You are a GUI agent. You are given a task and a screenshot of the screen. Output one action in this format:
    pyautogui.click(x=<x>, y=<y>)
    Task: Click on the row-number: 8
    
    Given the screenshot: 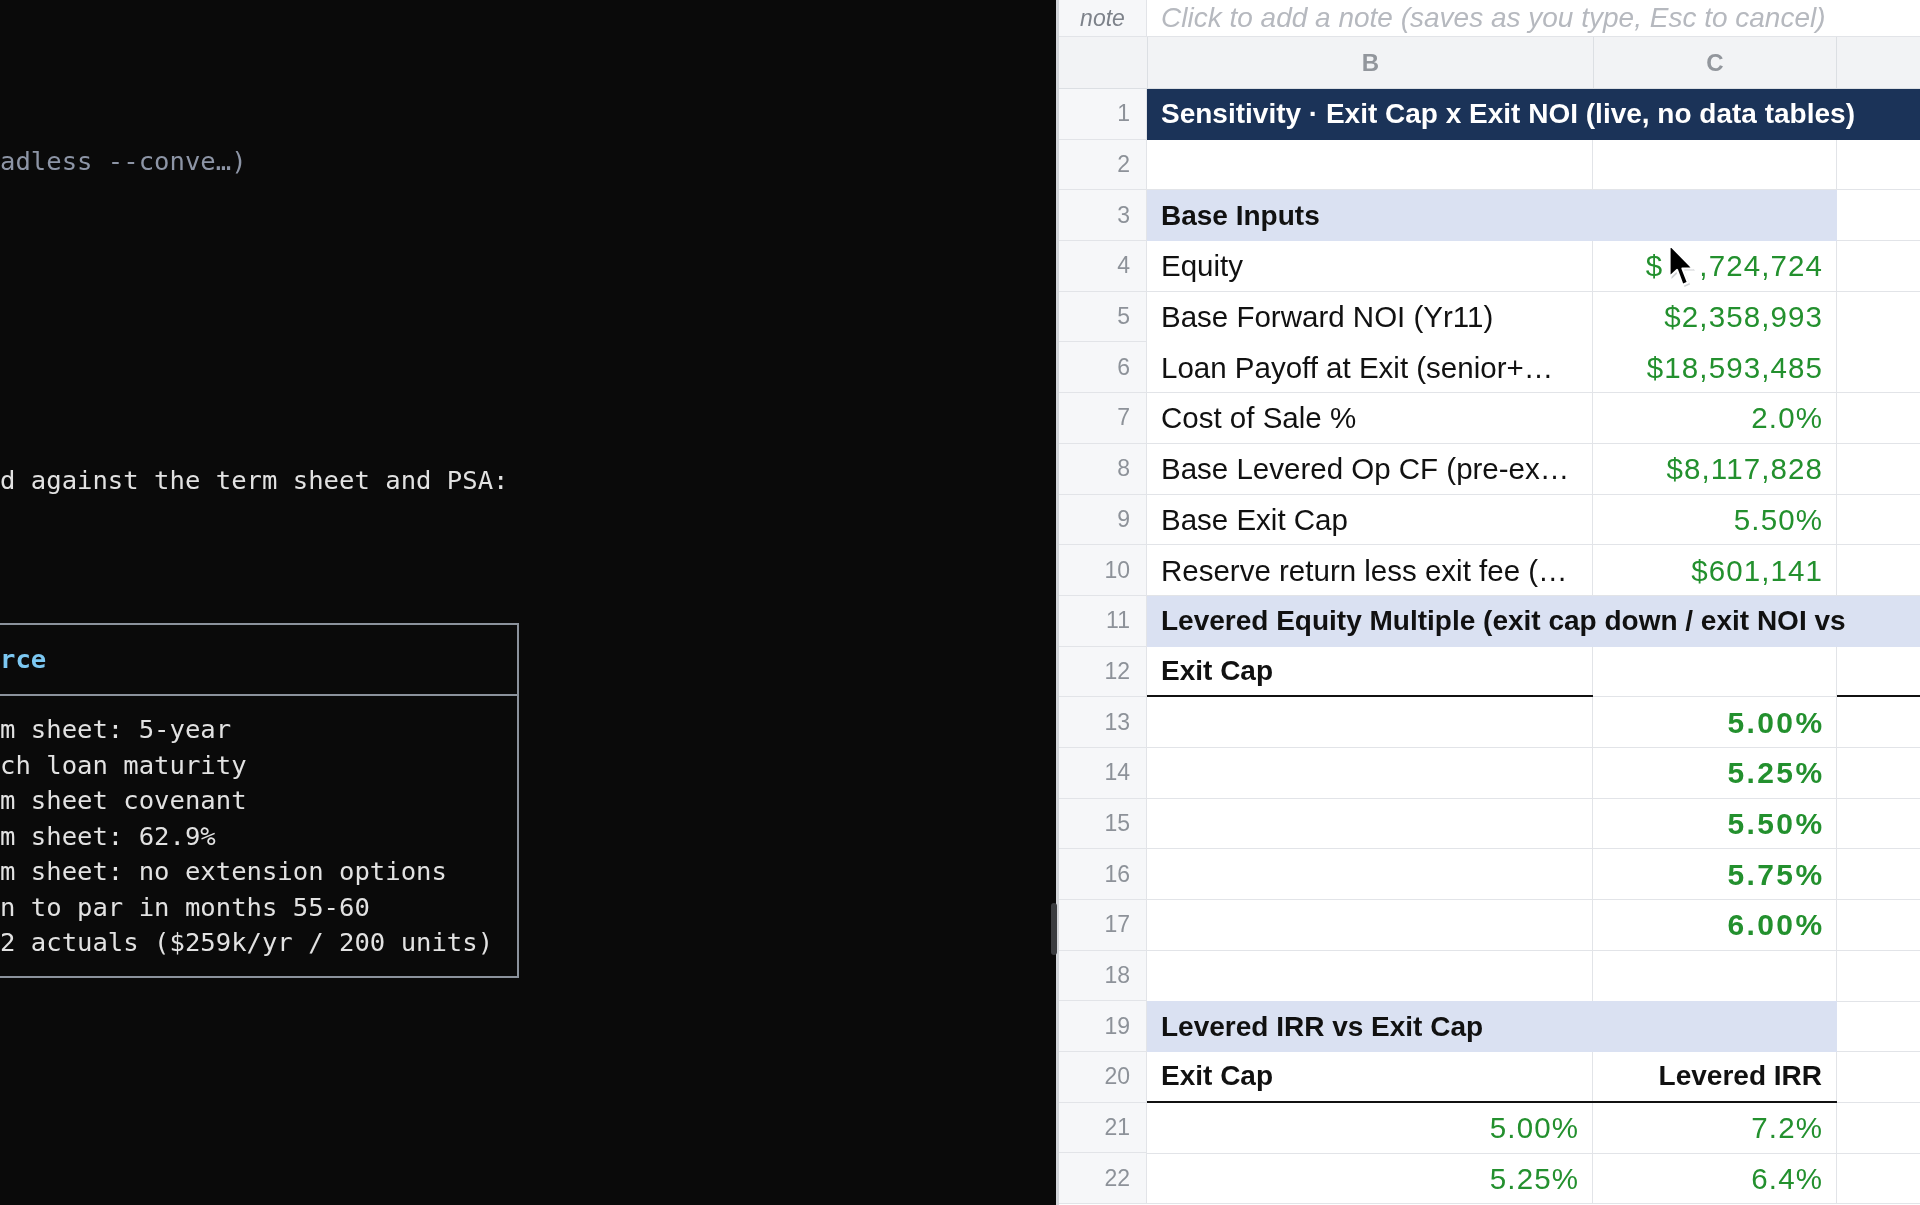 What is the action you would take?
    pyautogui.click(x=1103, y=469)
    